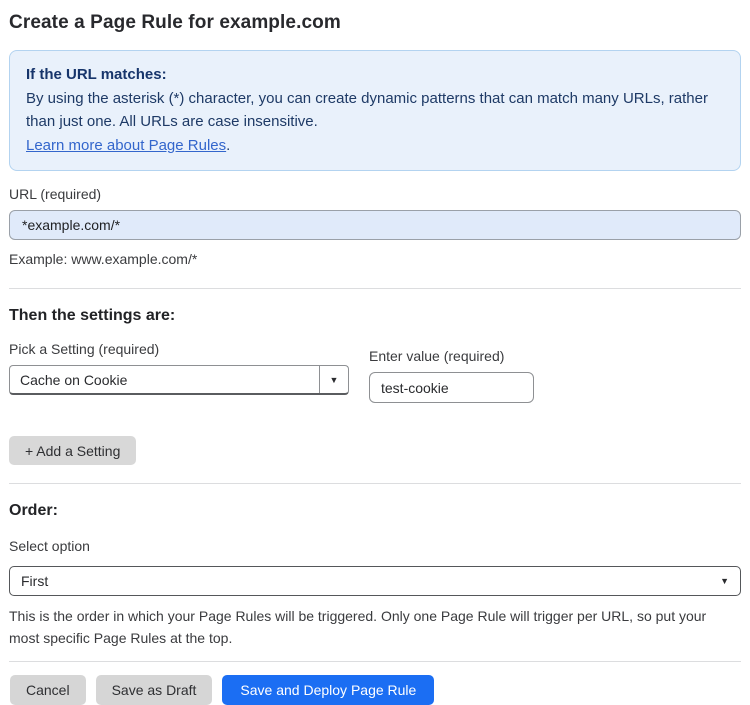 The width and height of the screenshot is (750, 705). I want to click on learn-more-link: Learn more about Page Rules, so click(126, 145).